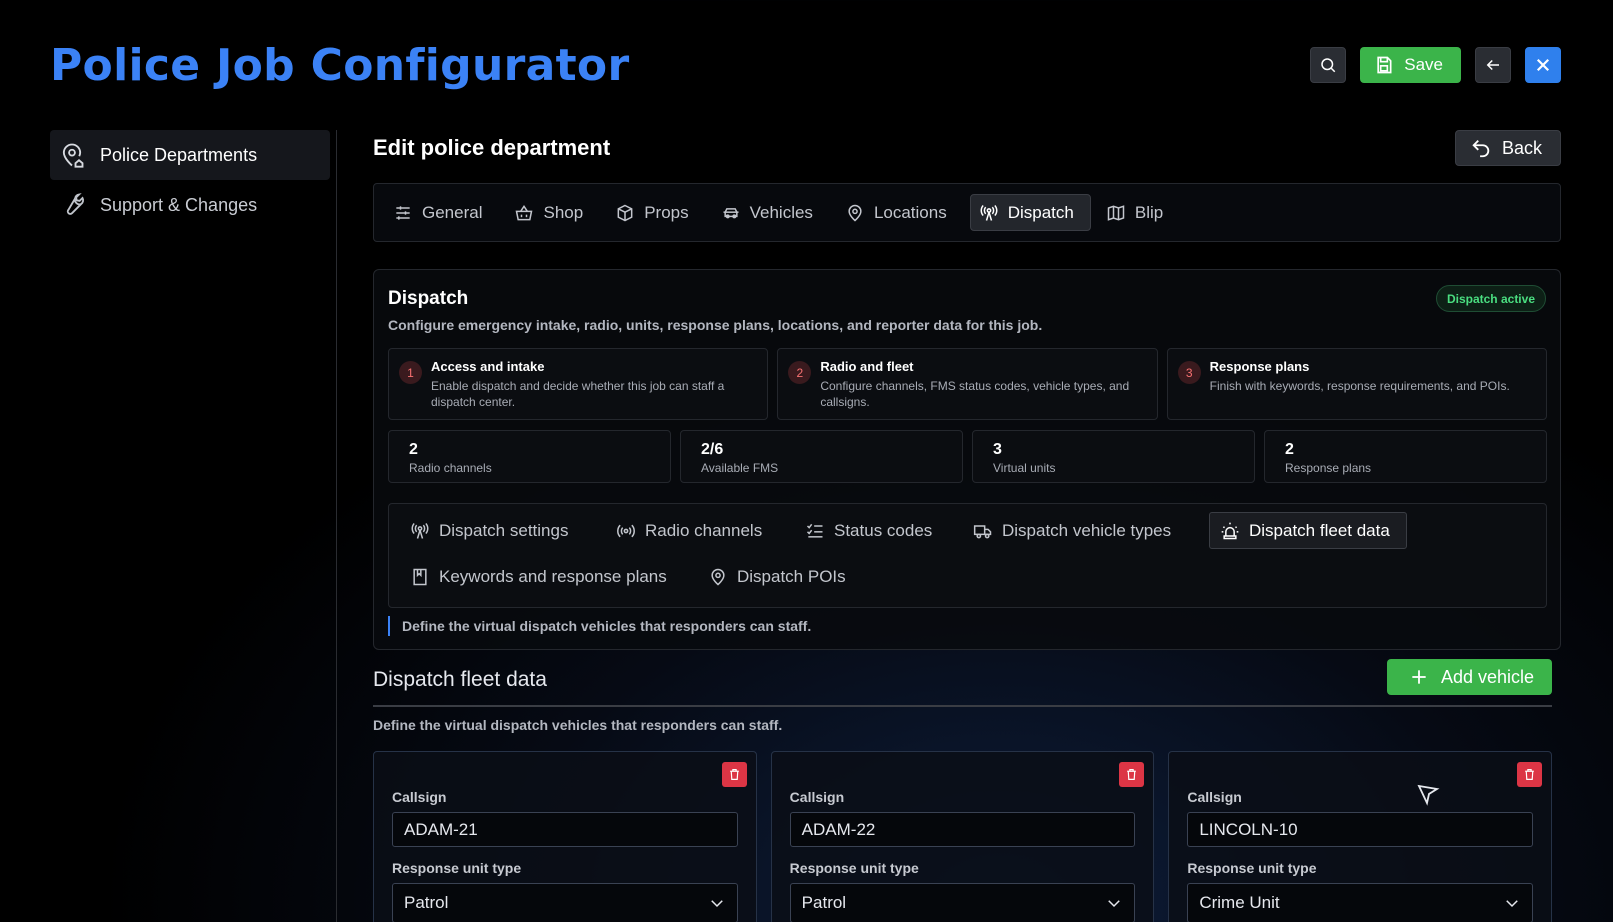 The width and height of the screenshot is (1613, 922). I want to click on step-number: 1, so click(410, 372).